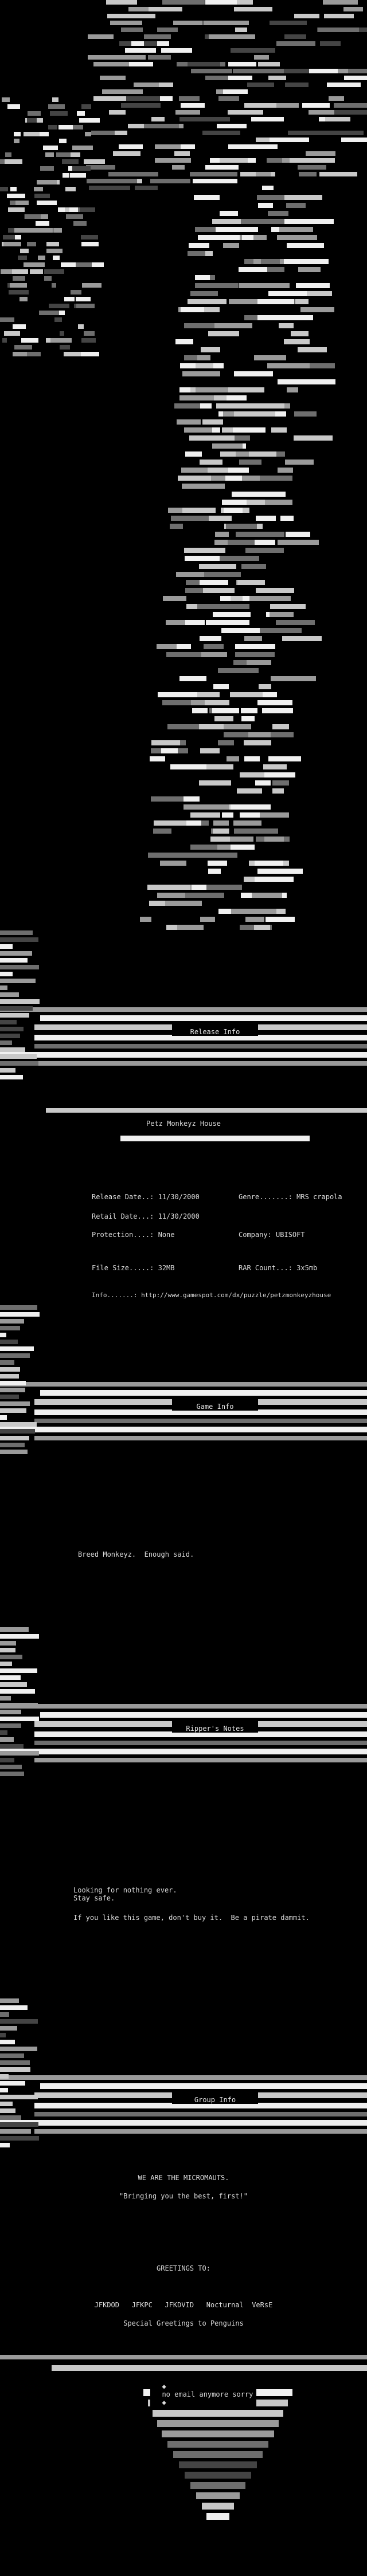  Describe the element at coordinates (215, 2100) in the screenshot. I see `group-info-header: Group Info` at that location.